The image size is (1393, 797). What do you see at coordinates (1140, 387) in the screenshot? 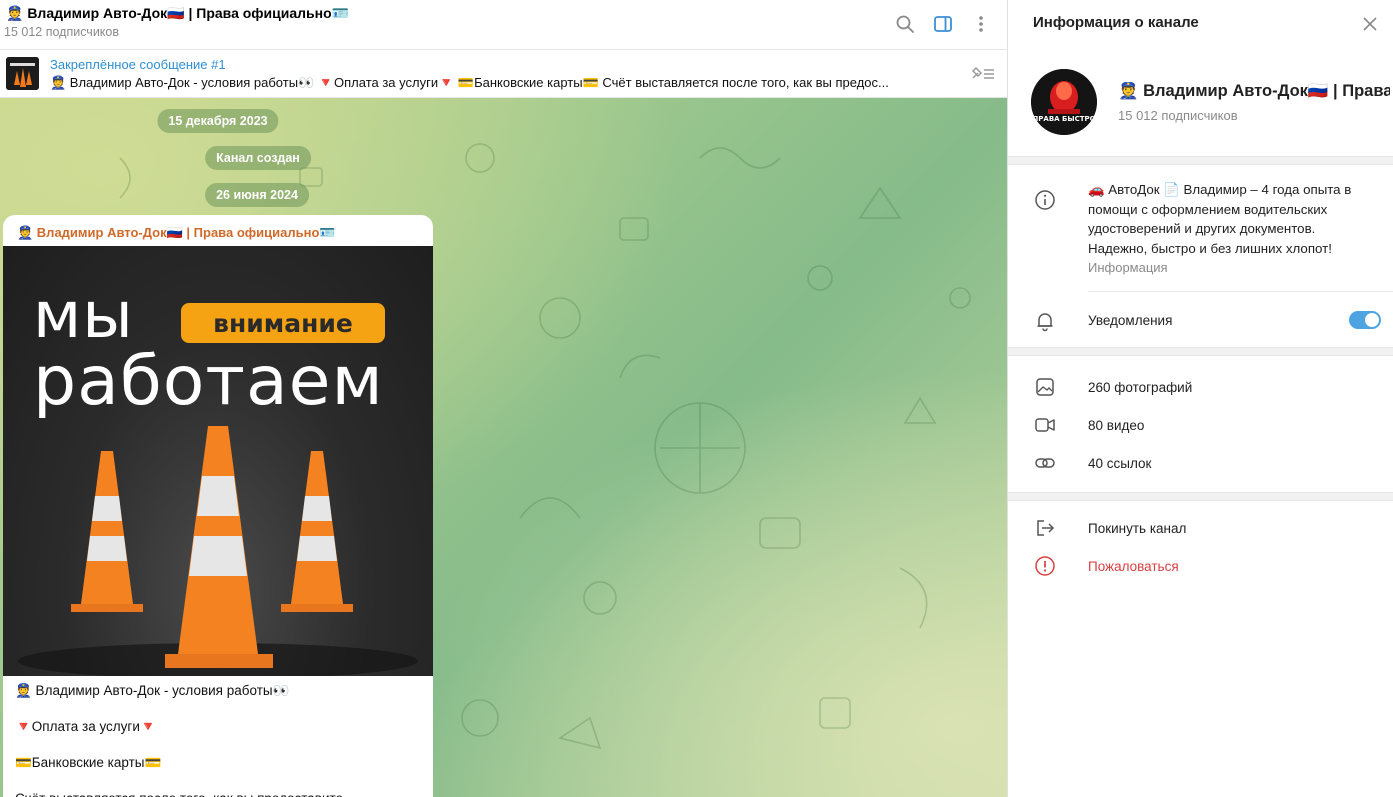
I see `media-photos-link: 260 фотографий` at bounding box center [1140, 387].